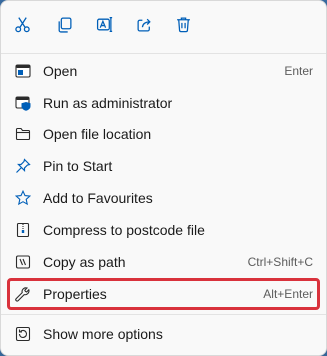 This screenshot has height=356, width=327. I want to click on menu-item-label: Open file location, so click(97, 134).